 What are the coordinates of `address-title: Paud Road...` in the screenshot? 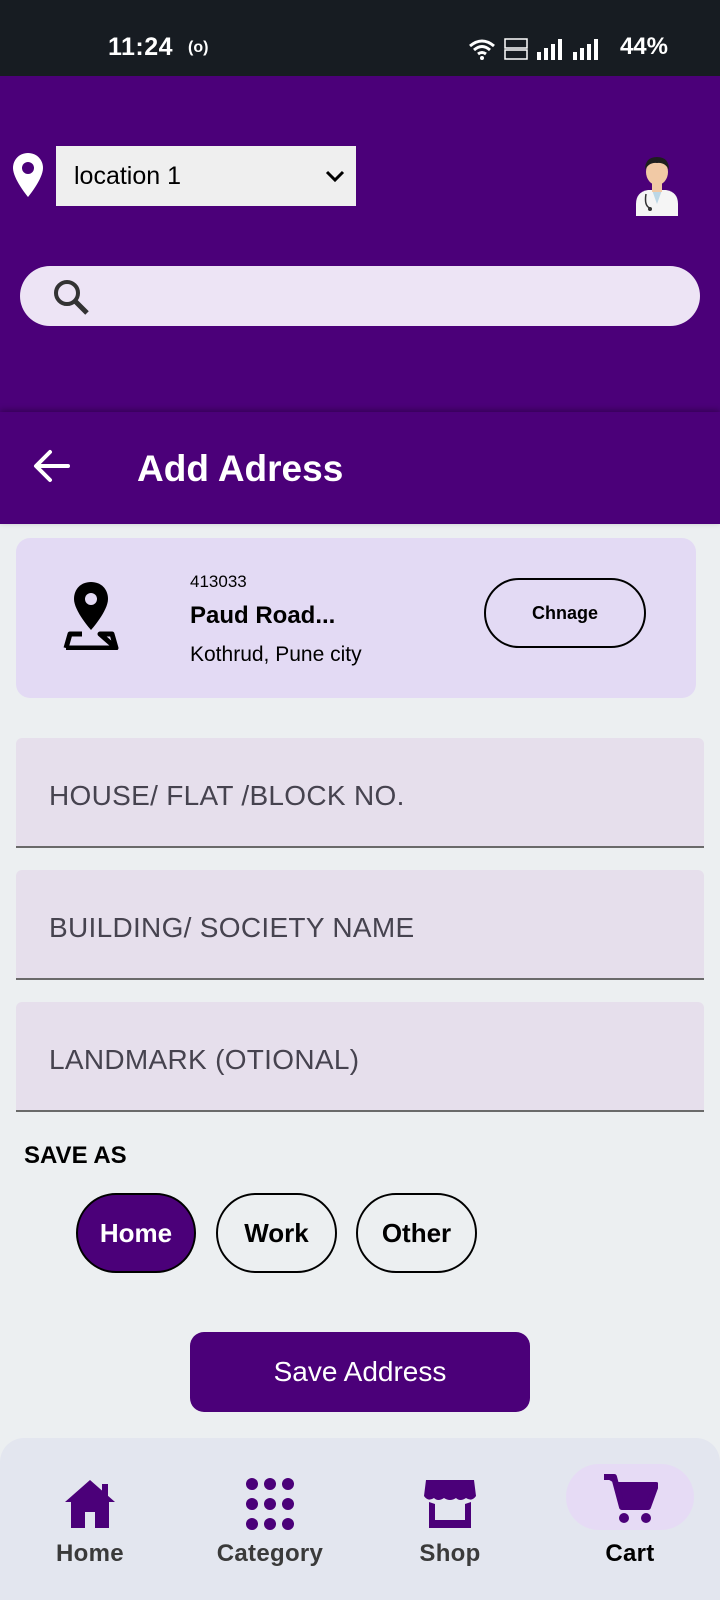 It's located at (263, 615).